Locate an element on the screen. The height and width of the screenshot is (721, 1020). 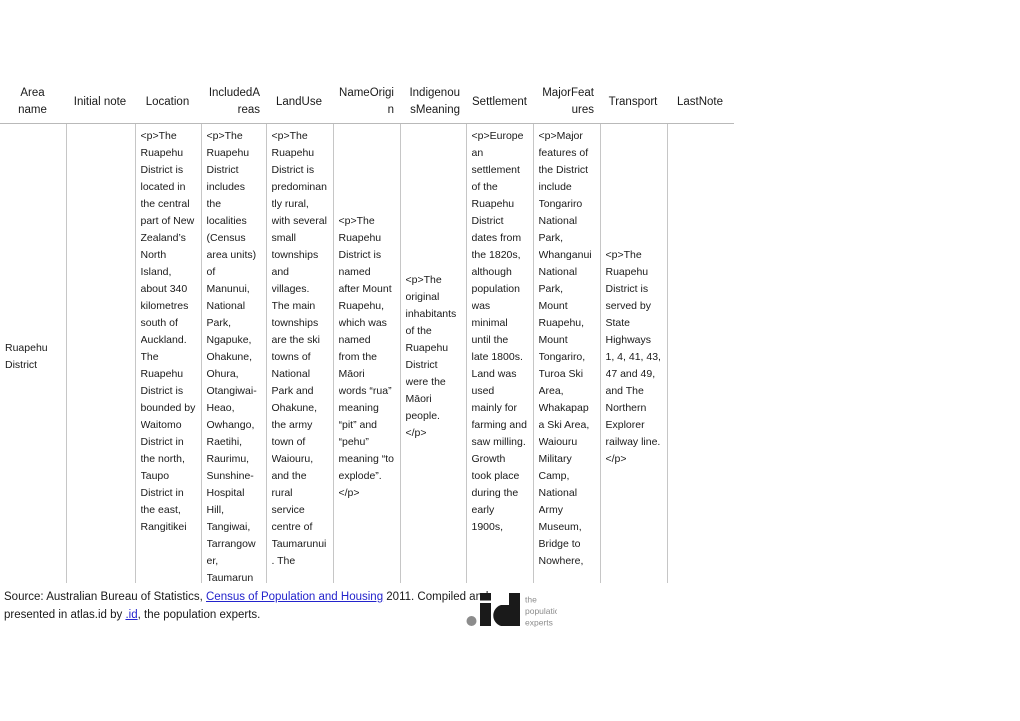
column-header-settlement: Settlement is located at coordinates (499, 103).